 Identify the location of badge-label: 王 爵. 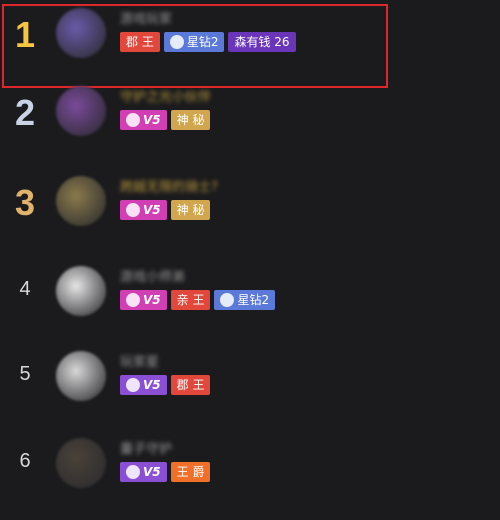
(190, 472).